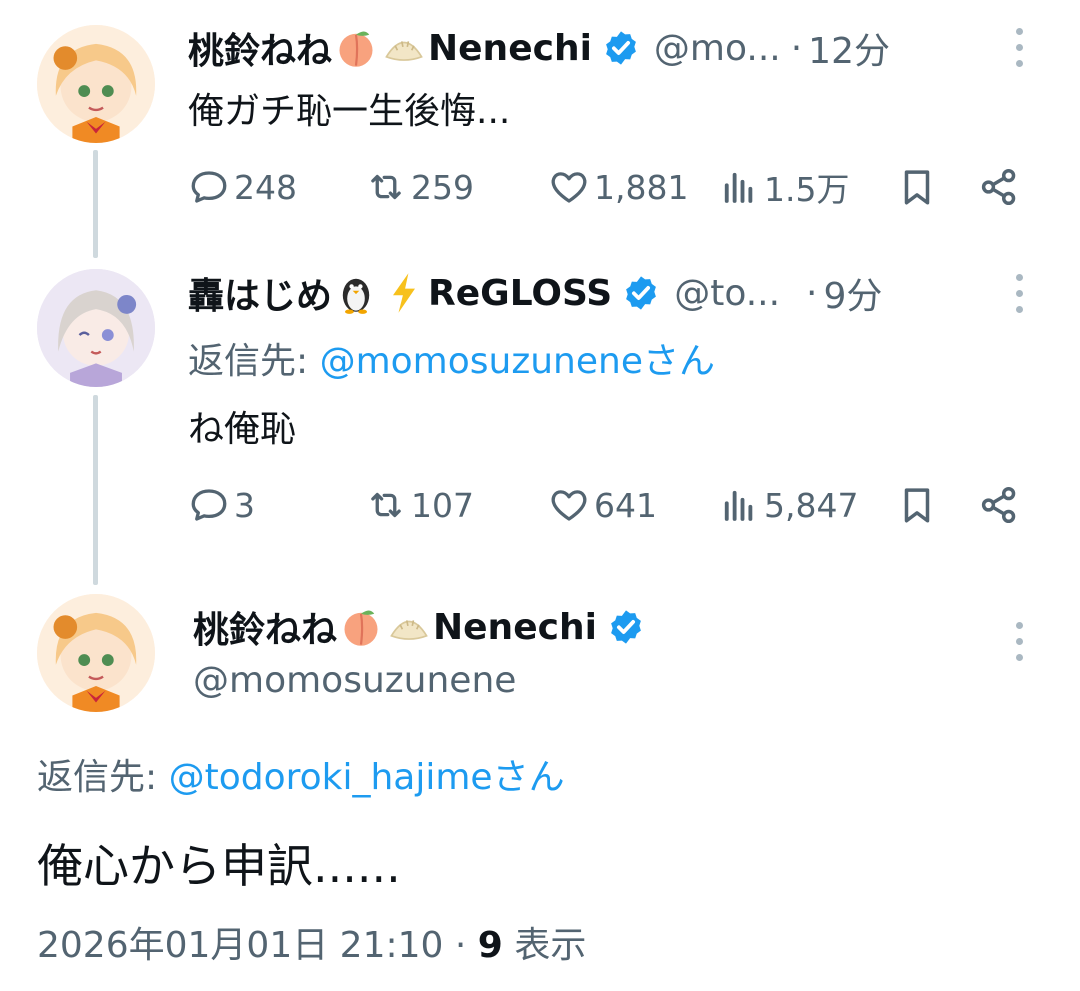 Image resolution: width=1080 pixels, height=991 pixels. Describe the element at coordinates (260, 293) in the screenshot. I see `tweet2-display-name: 轟はじめ` at that location.